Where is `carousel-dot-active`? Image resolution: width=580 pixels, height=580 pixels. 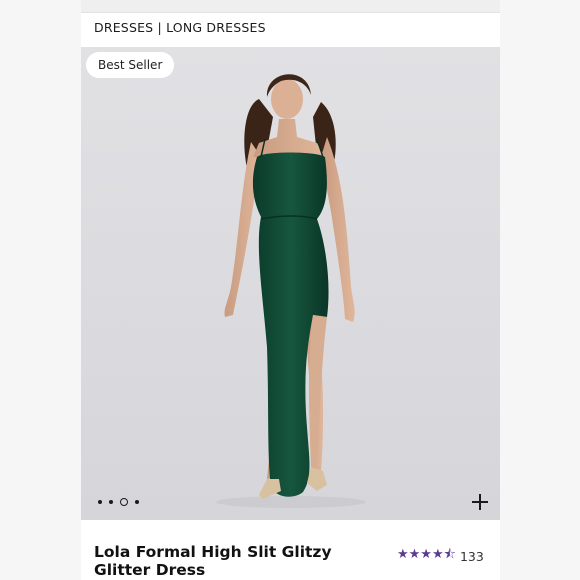
carousel-dot-active is located at coordinates (124, 502).